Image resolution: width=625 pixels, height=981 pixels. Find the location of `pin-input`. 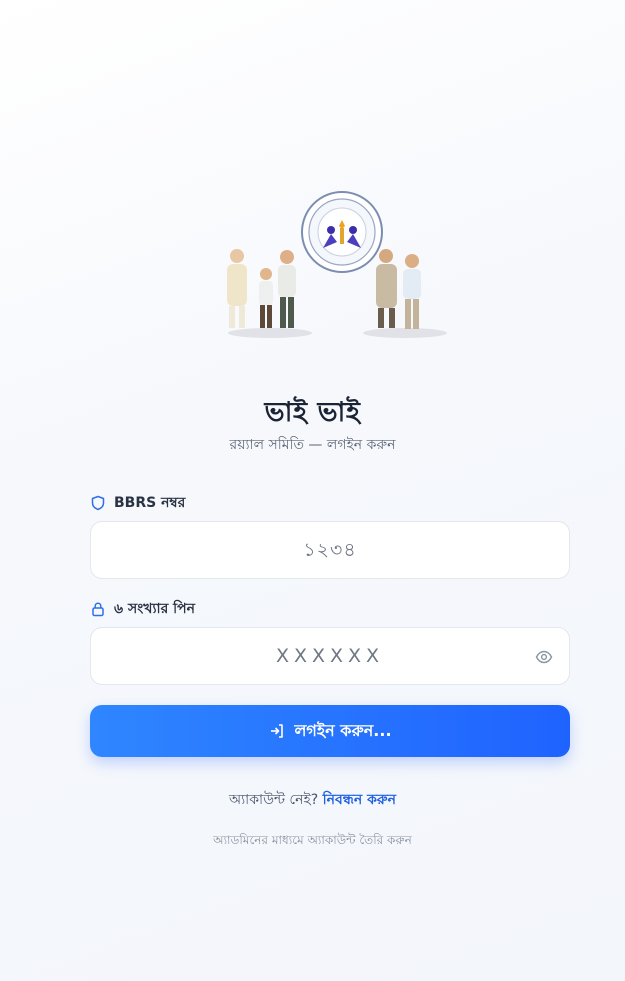

pin-input is located at coordinates (330, 656).